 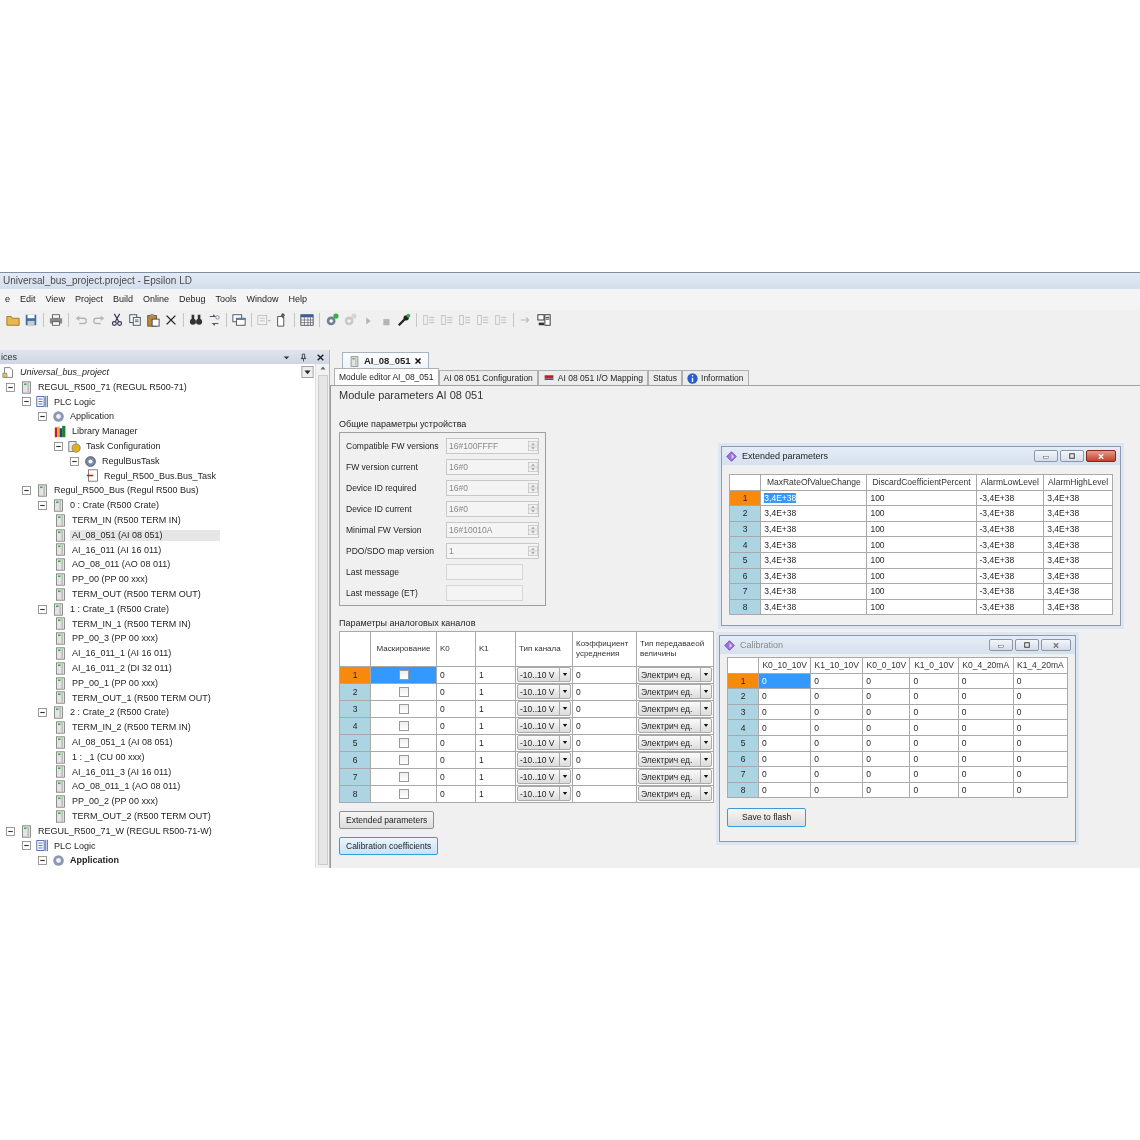 I want to click on maximize-button, so click(x=1027, y=645).